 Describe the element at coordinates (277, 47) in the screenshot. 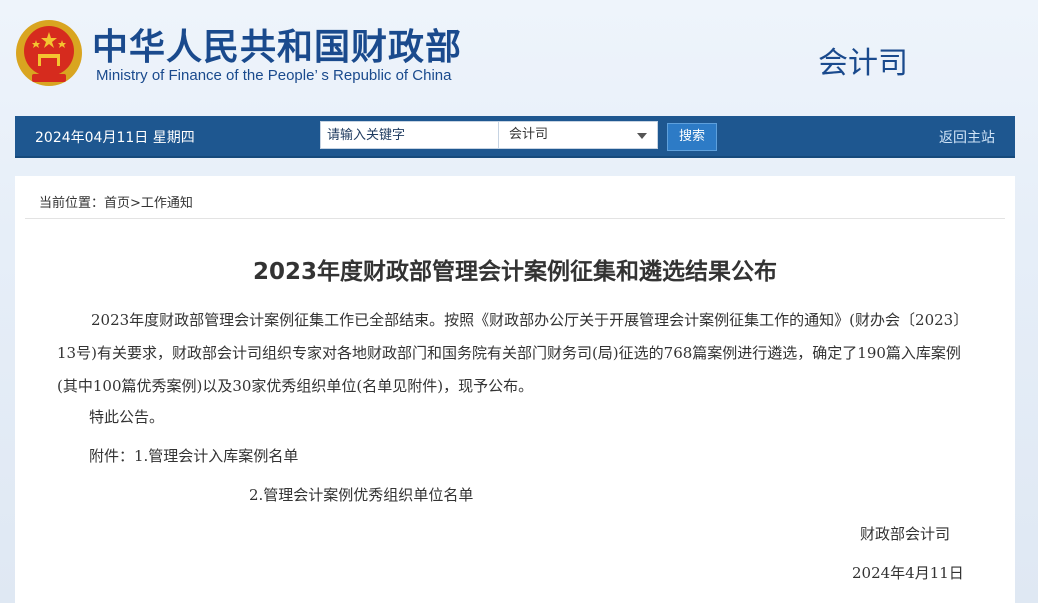

I see `site-title-chinese: 中华人民共和国财政部` at that location.